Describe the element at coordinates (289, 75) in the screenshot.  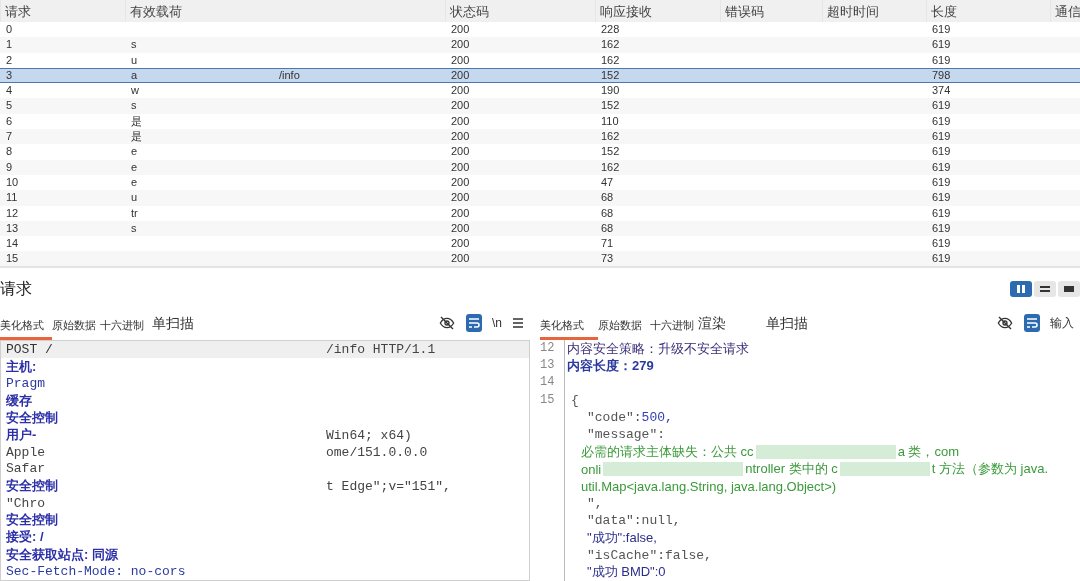
I see `table-cell: /info` at that location.